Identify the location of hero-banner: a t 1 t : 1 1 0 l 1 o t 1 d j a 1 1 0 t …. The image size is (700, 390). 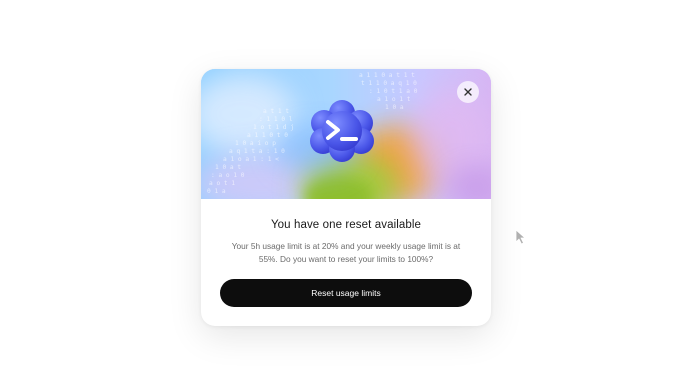
(346, 134).